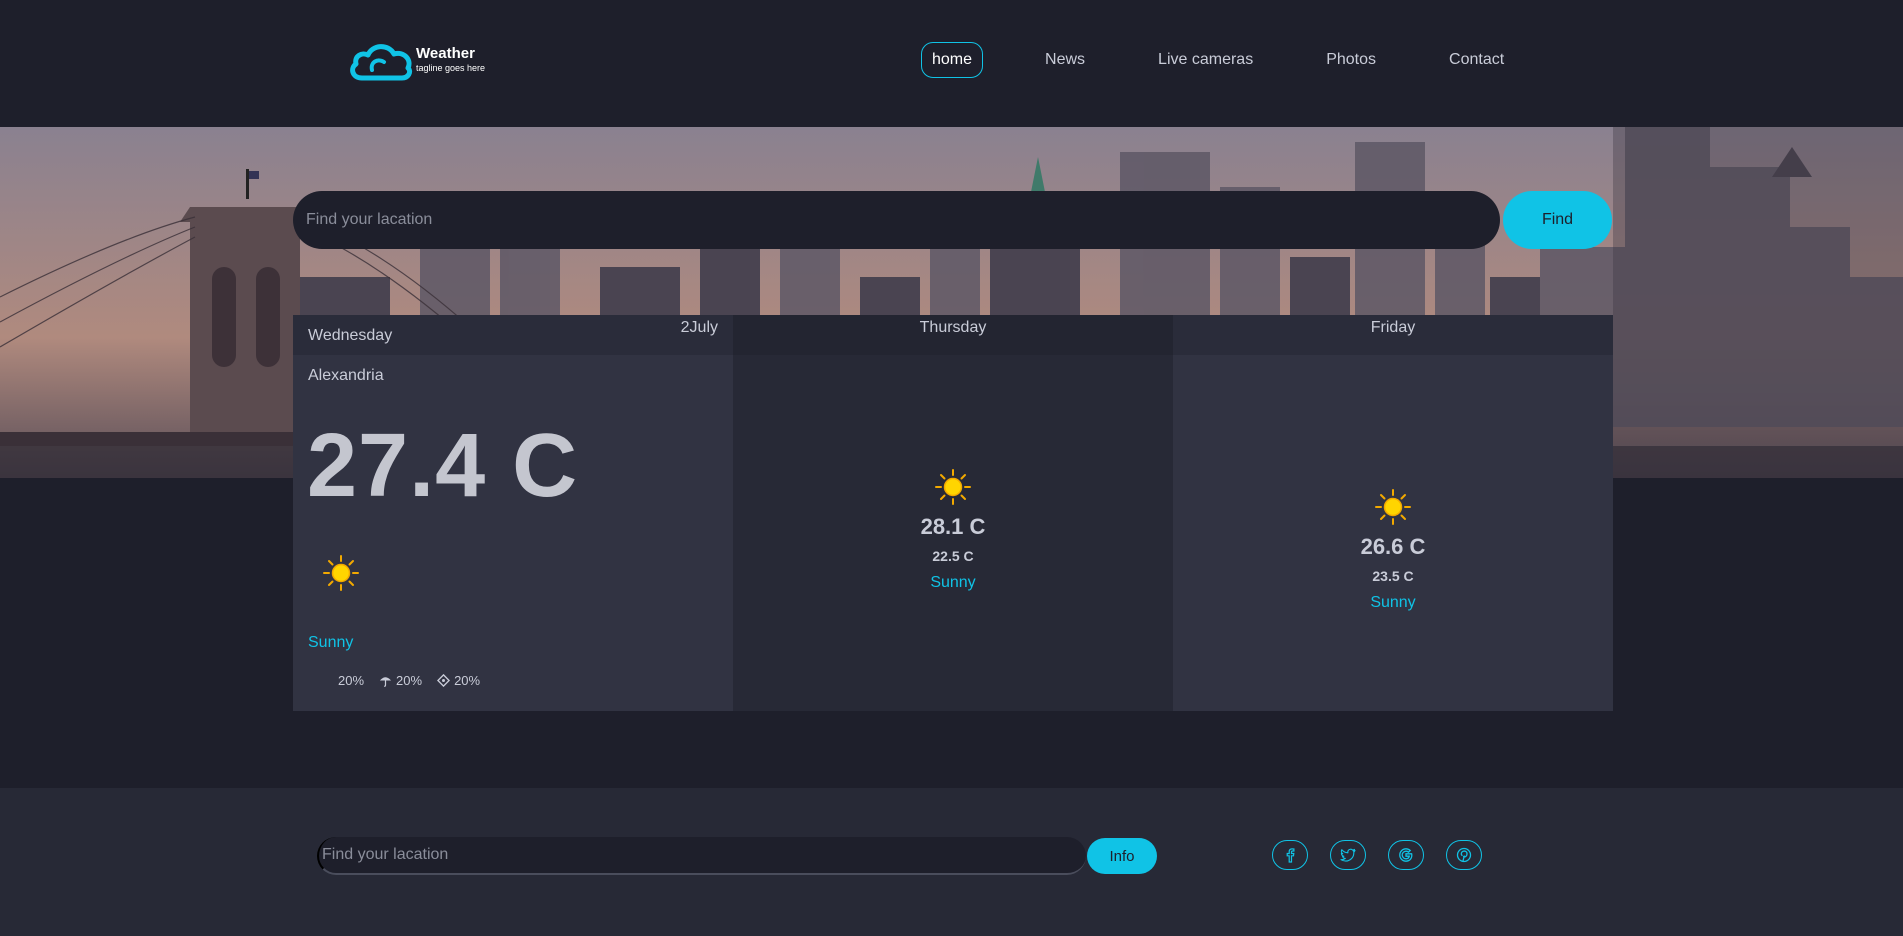  Describe the element at coordinates (385, 682) in the screenshot. I see `umbrella-icon` at that location.